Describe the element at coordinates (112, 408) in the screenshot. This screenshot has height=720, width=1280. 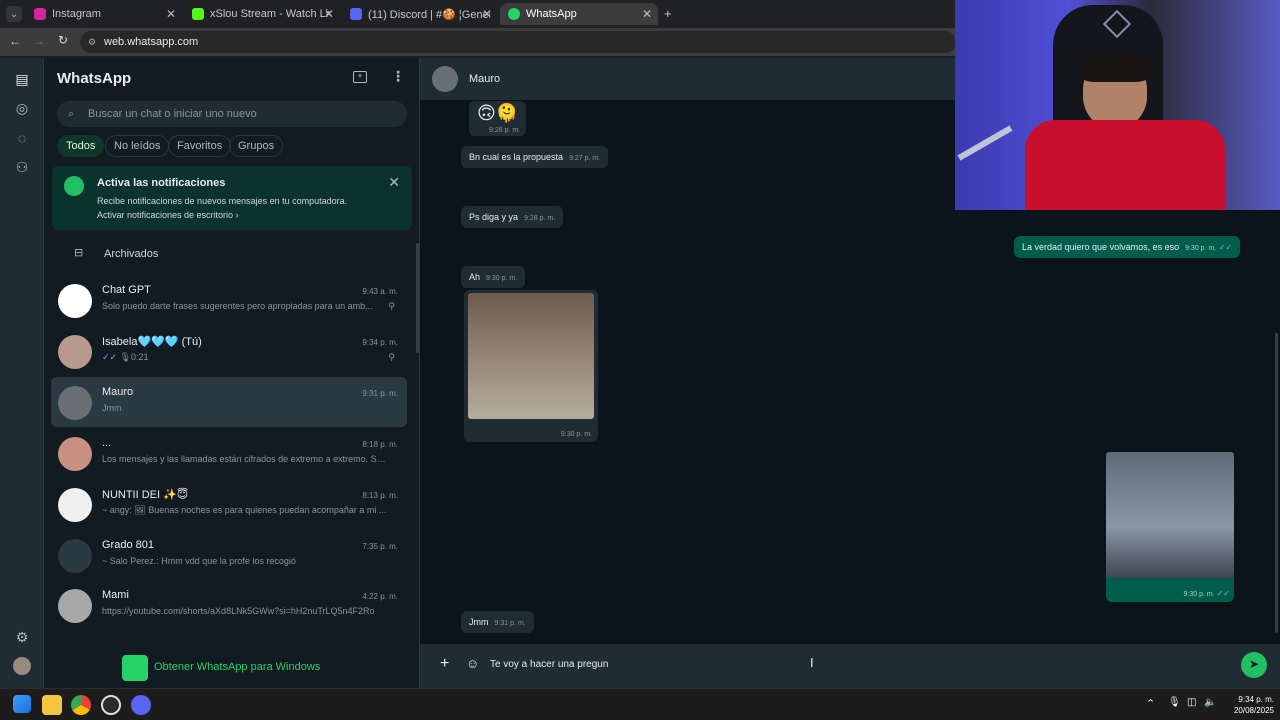
I see `chat-preview: Jmm` at that location.